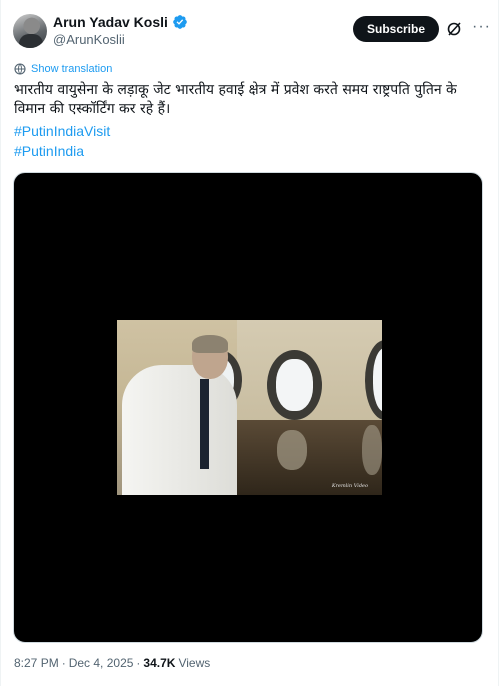  I want to click on passenger-figure, so click(179, 415).